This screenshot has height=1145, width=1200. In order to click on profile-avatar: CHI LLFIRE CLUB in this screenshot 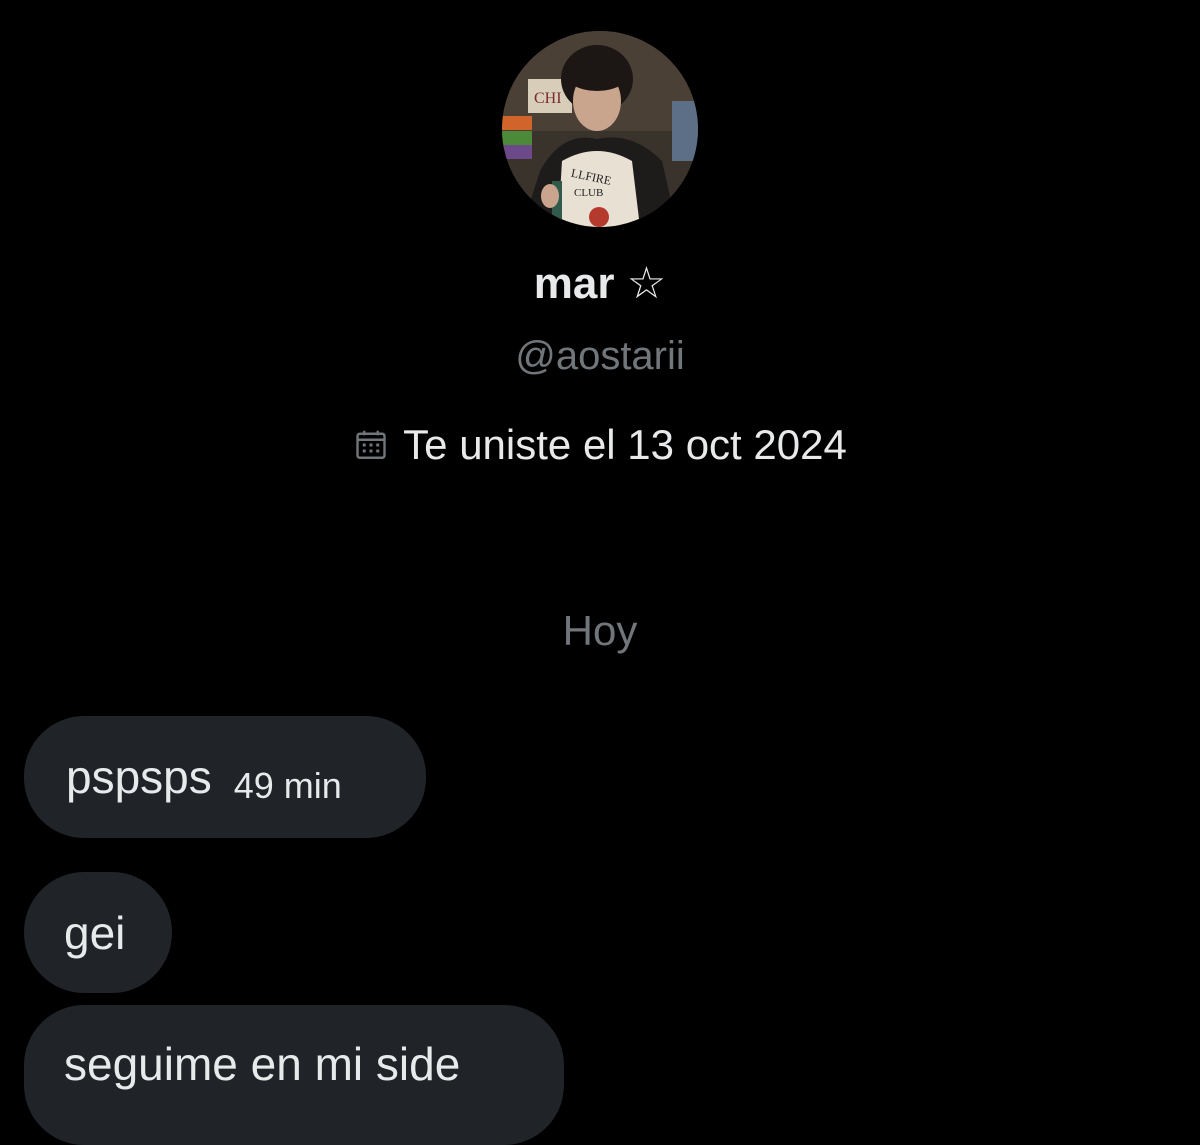, I will do `click(600, 129)`.